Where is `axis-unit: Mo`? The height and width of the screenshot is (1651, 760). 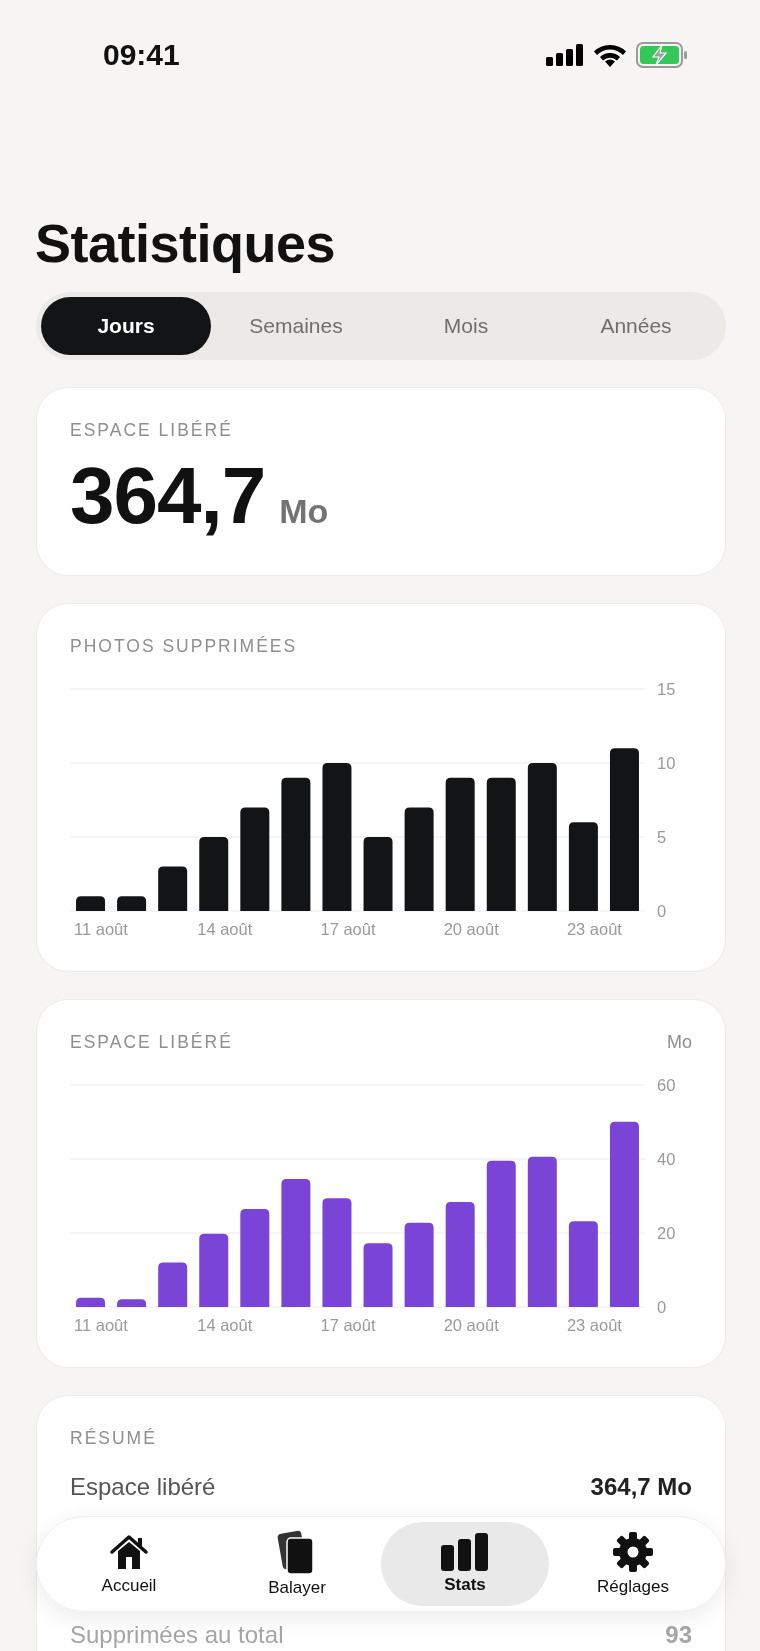
axis-unit: Mo is located at coordinates (679, 1042).